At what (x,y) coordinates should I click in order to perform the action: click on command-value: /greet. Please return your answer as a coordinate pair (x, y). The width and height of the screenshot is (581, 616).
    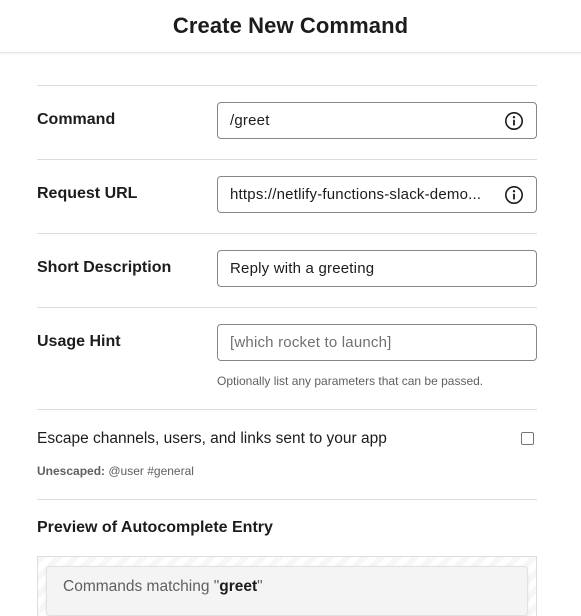
    Looking at the image, I should click on (250, 120).